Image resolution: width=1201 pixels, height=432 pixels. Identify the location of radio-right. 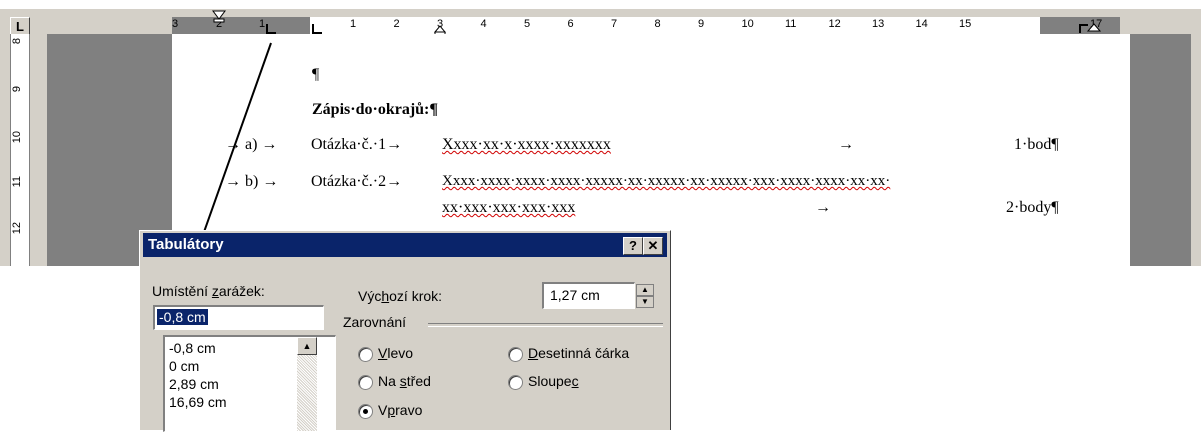
(365, 411).